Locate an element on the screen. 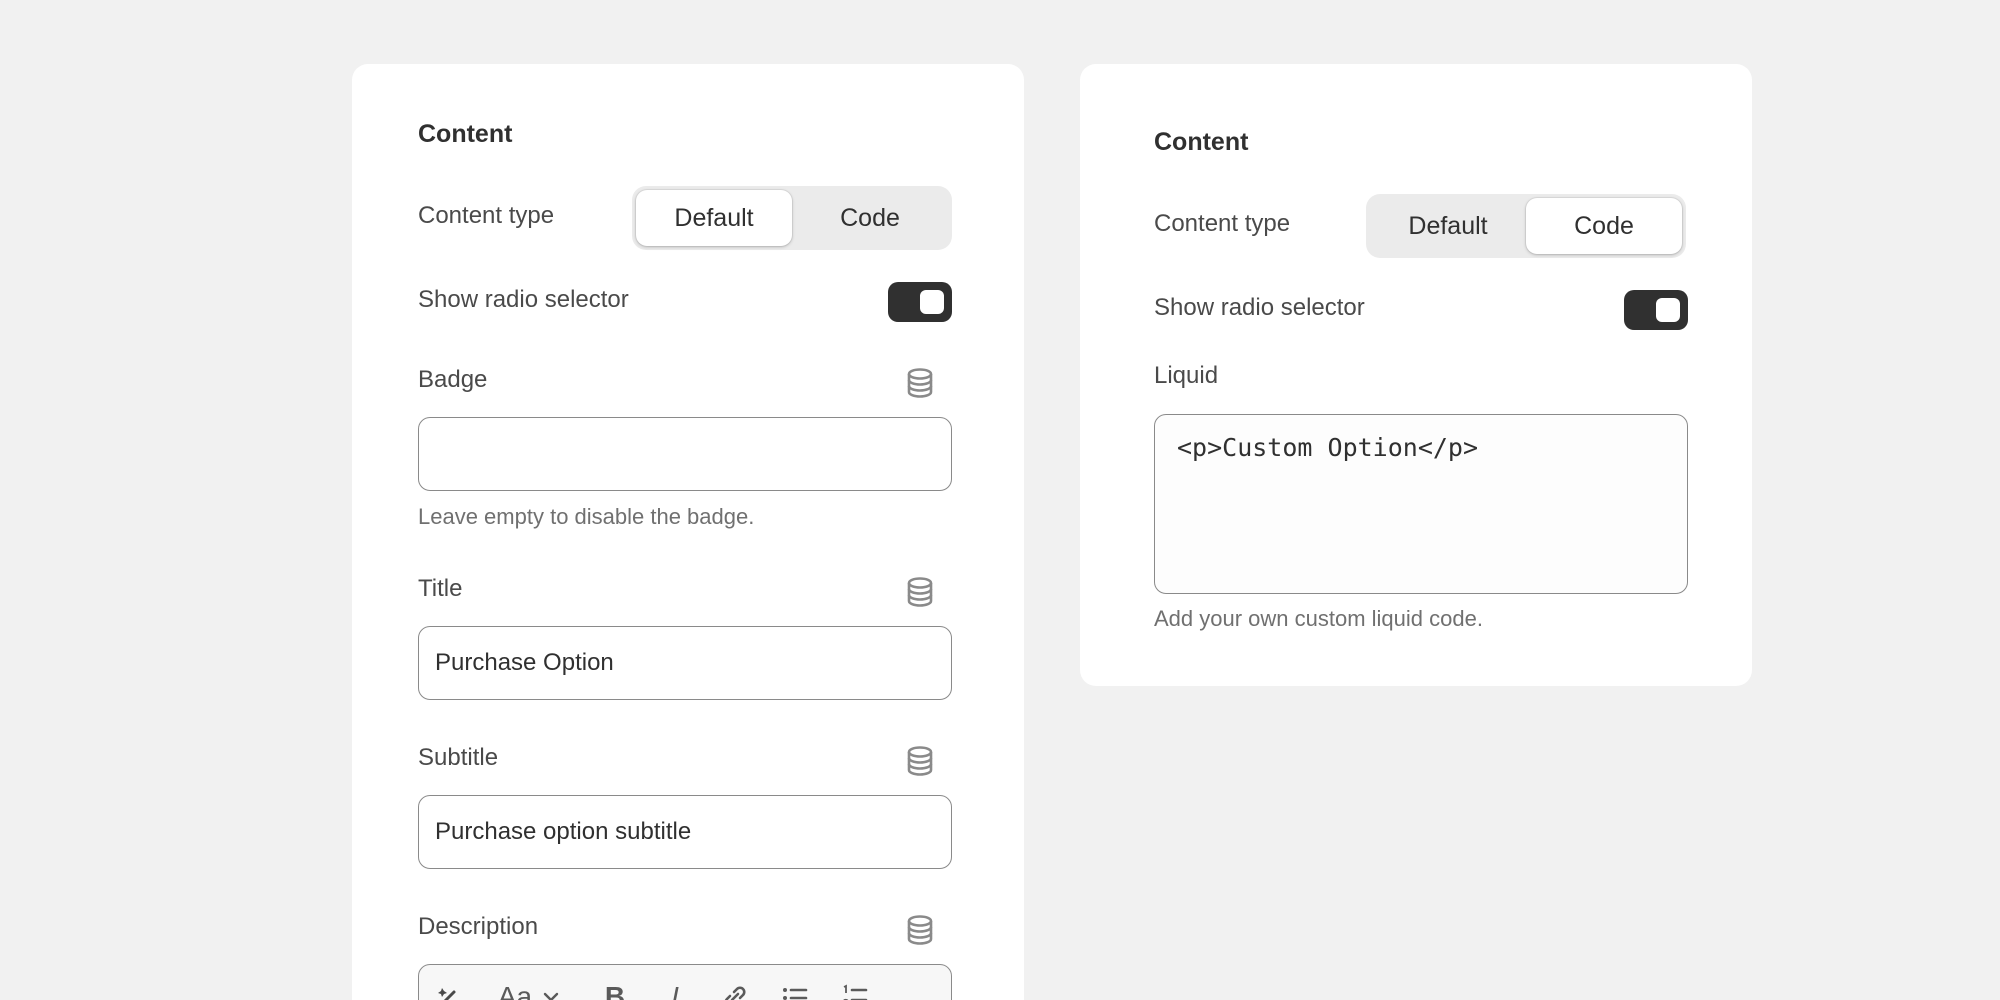 The height and width of the screenshot is (1000, 2000). subtitle-input: Purchase option subtitle is located at coordinates (685, 832).